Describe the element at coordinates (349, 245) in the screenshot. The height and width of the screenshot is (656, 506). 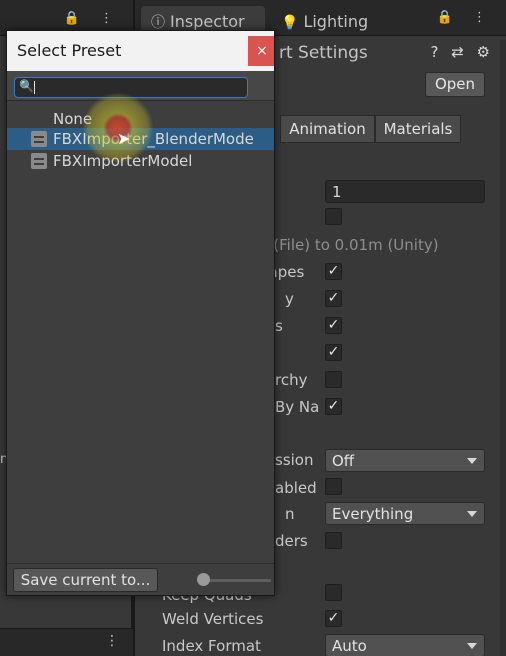
I see `unit-conversion-label: n (File) to 0.01m (Unity)` at that location.